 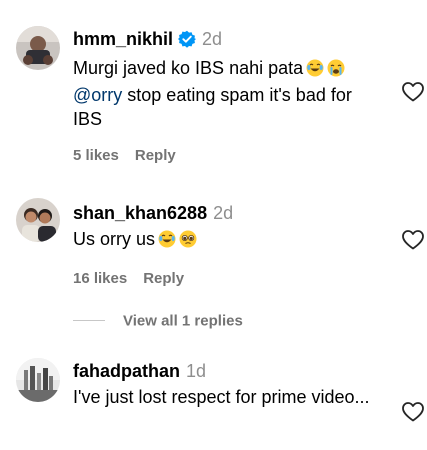 What do you see at coordinates (100, 278) in the screenshot?
I see `likes-count: 16 likes` at bounding box center [100, 278].